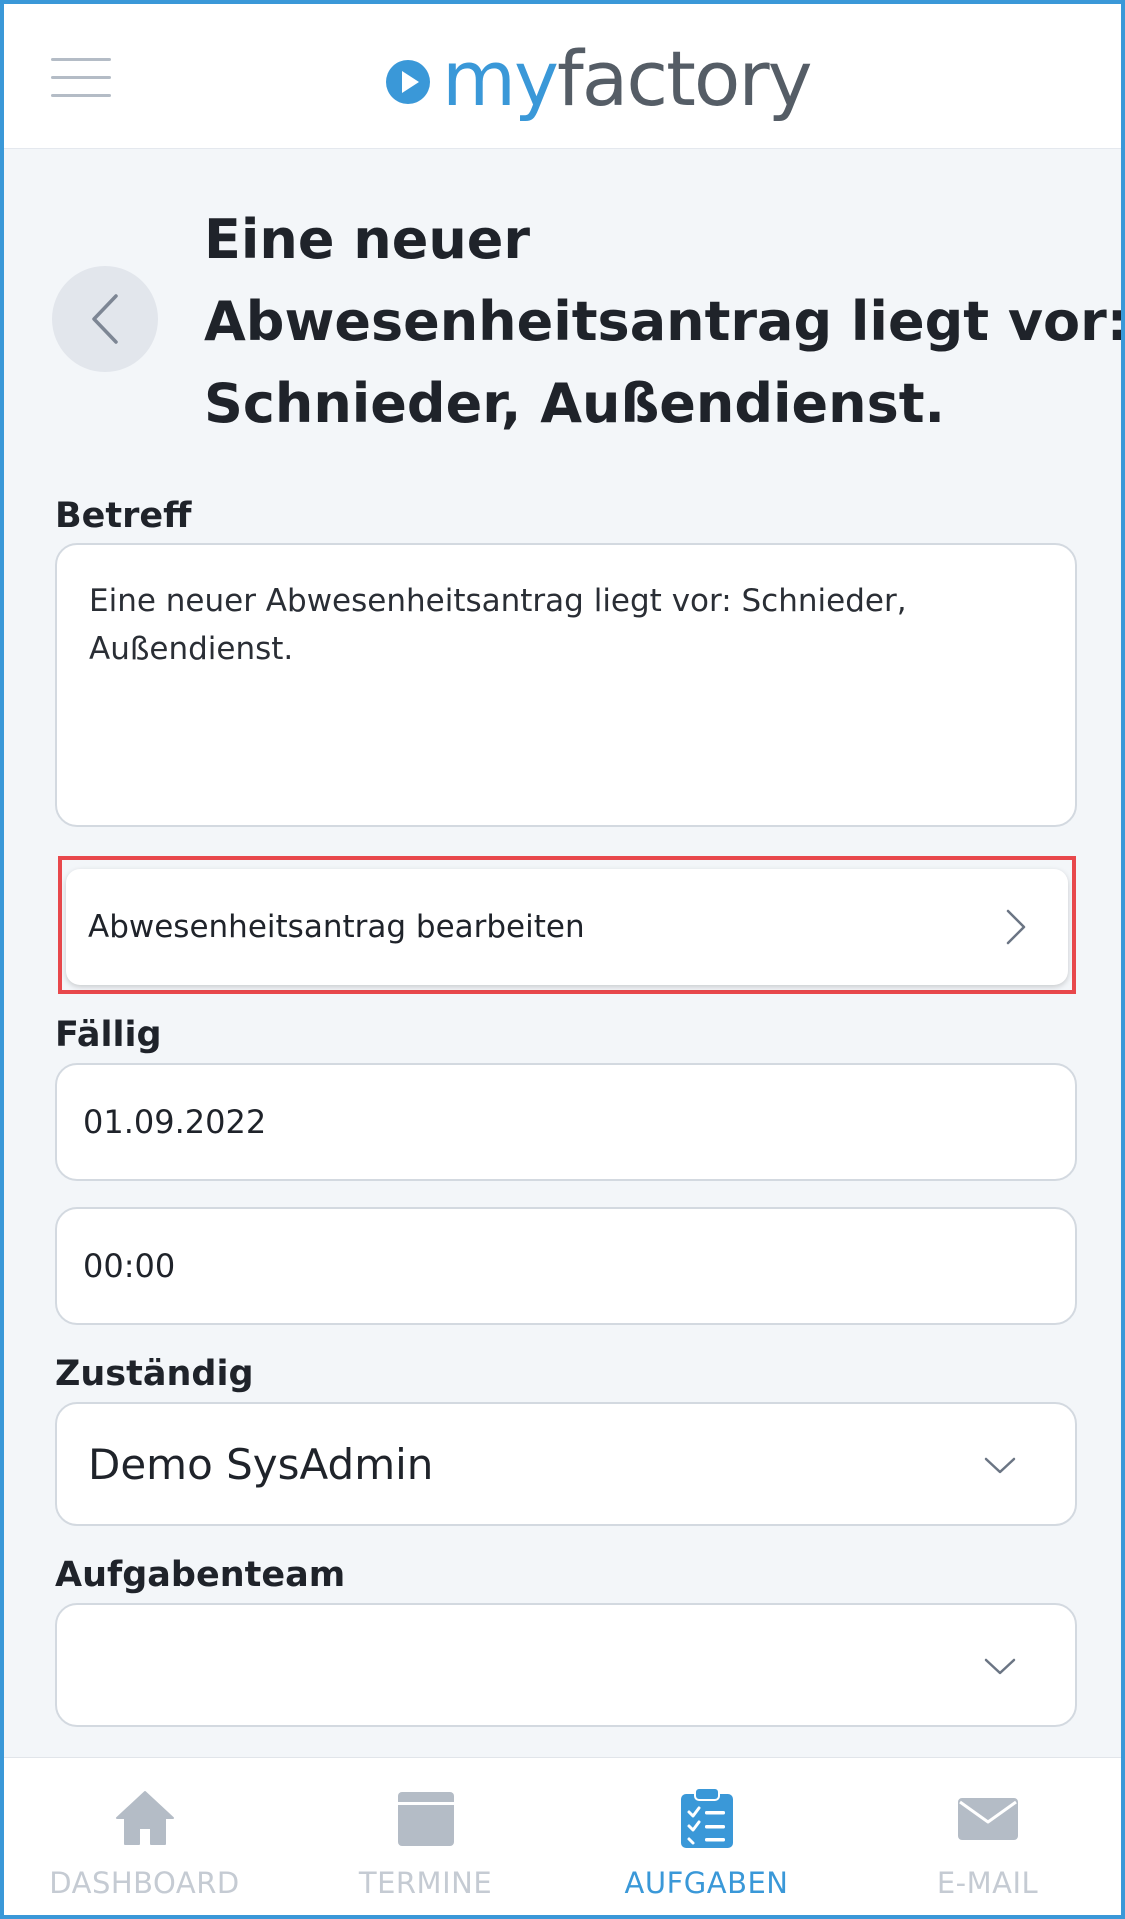 The image size is (1125, 1919). Describe the element at coordinates (408, 82) in the screenshot. I see `play-logo-icon` at that location.